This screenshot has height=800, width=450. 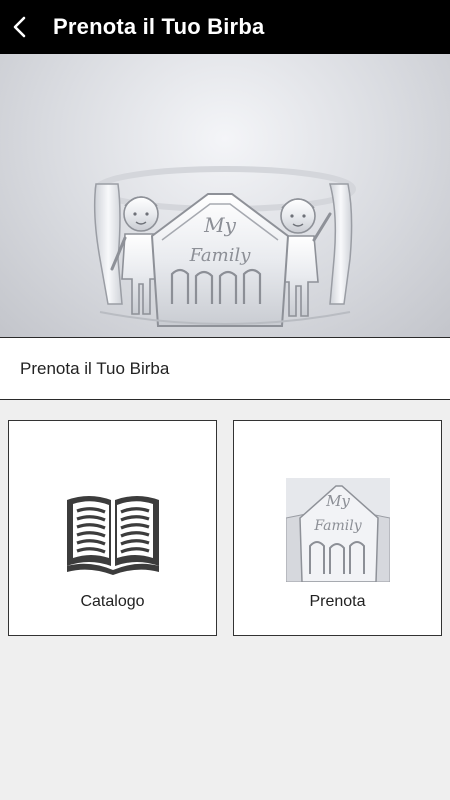 I want to click on prenota-tile: My Family Prenota, so click(x=337, y=528).